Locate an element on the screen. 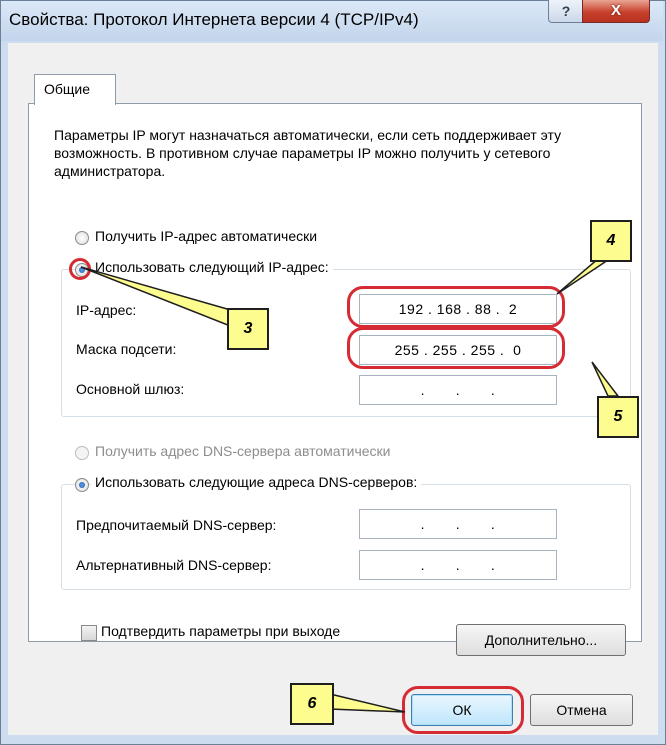 This screenshot has height=745, width=666. gateway-value: . . . is located at coordinates (458, 390).